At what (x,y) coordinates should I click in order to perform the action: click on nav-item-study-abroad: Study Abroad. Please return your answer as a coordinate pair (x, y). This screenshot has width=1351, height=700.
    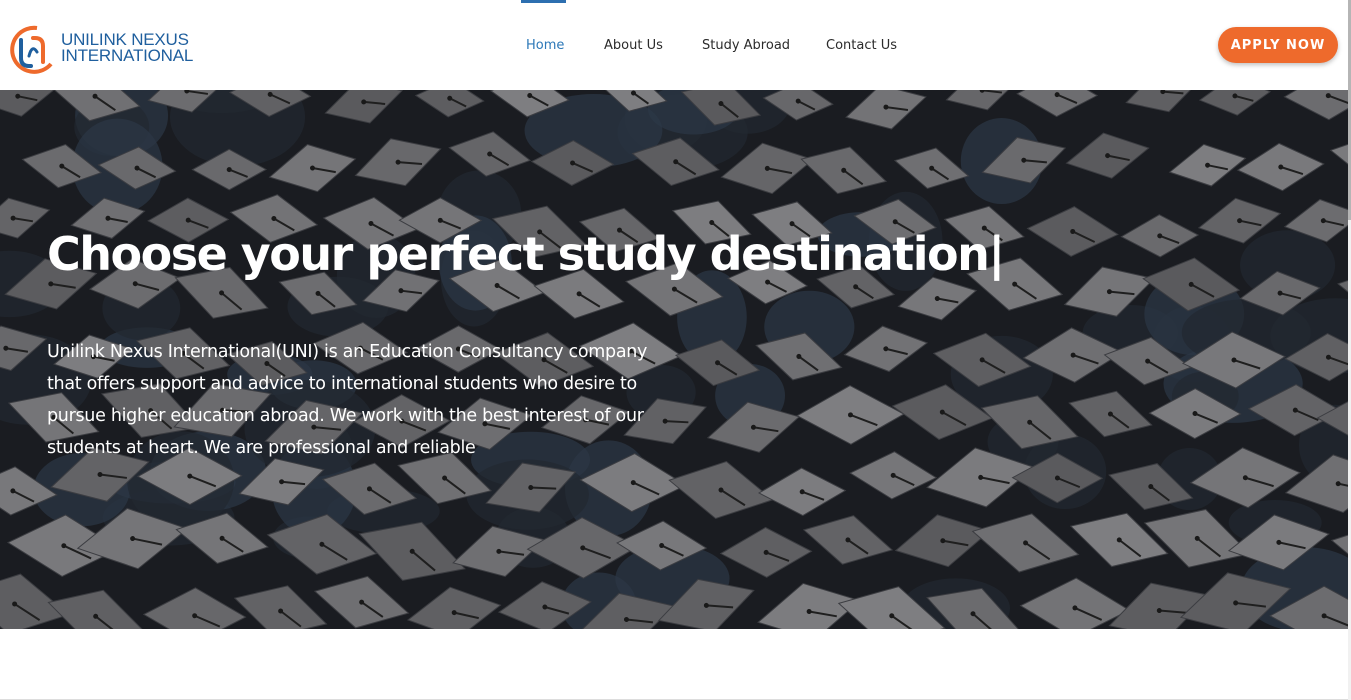
    Looking at the image, I should click on (746, 45).